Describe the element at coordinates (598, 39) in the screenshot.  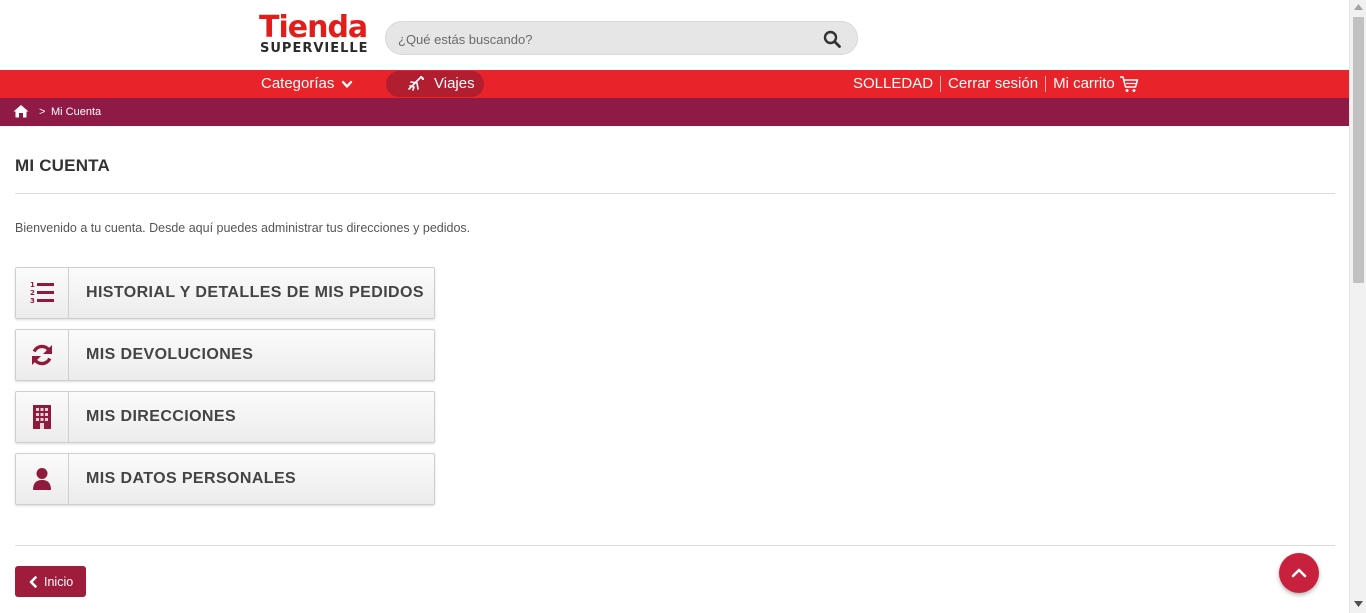
I see `search-input` at that location.